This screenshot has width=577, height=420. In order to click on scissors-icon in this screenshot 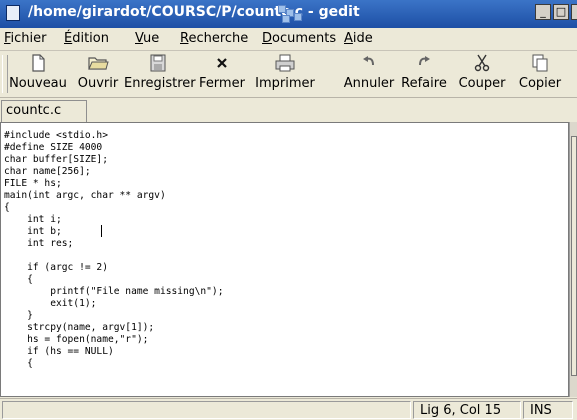, I will do `click(482, 63)`.